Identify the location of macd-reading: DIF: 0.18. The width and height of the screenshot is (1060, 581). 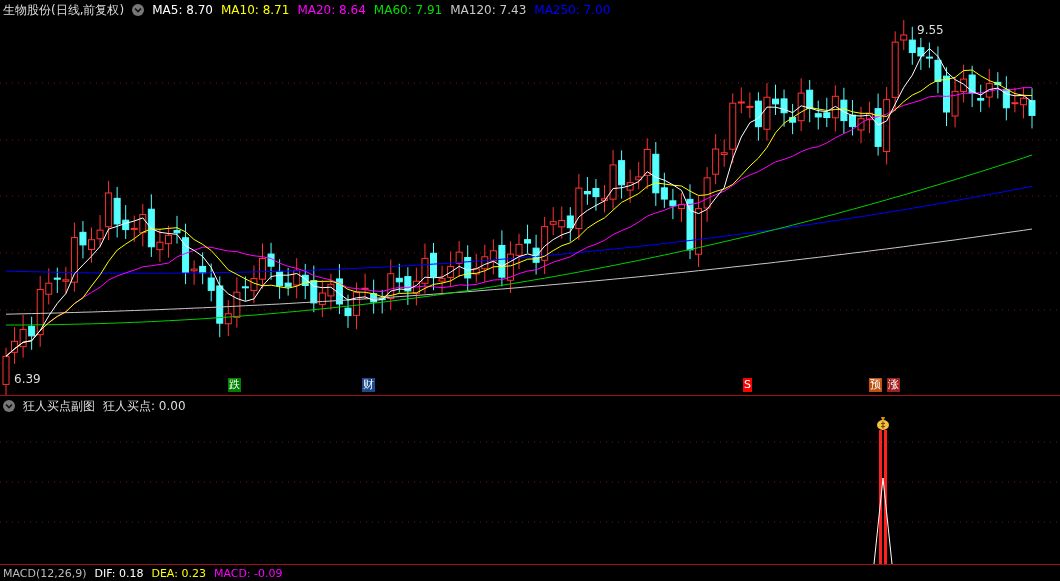
(119, 573).